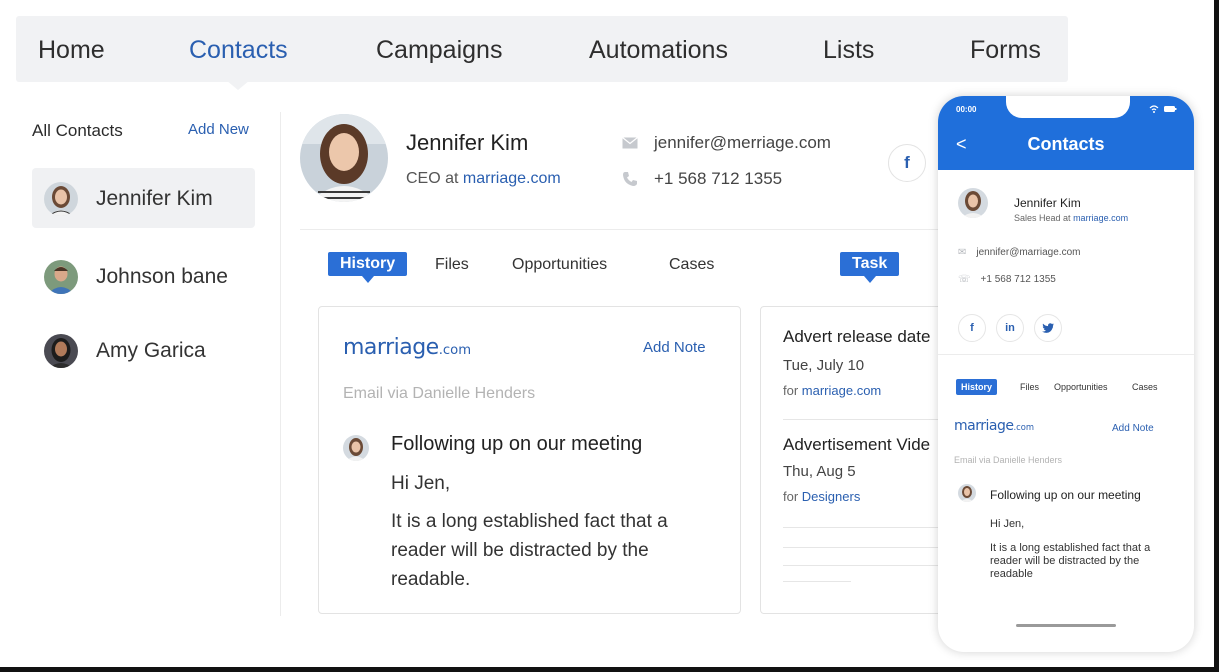  What do you see at coordinates (658, 50) in the screenshot?
I see `nav-item-automations: Automations` at bounding box center [658, 50].